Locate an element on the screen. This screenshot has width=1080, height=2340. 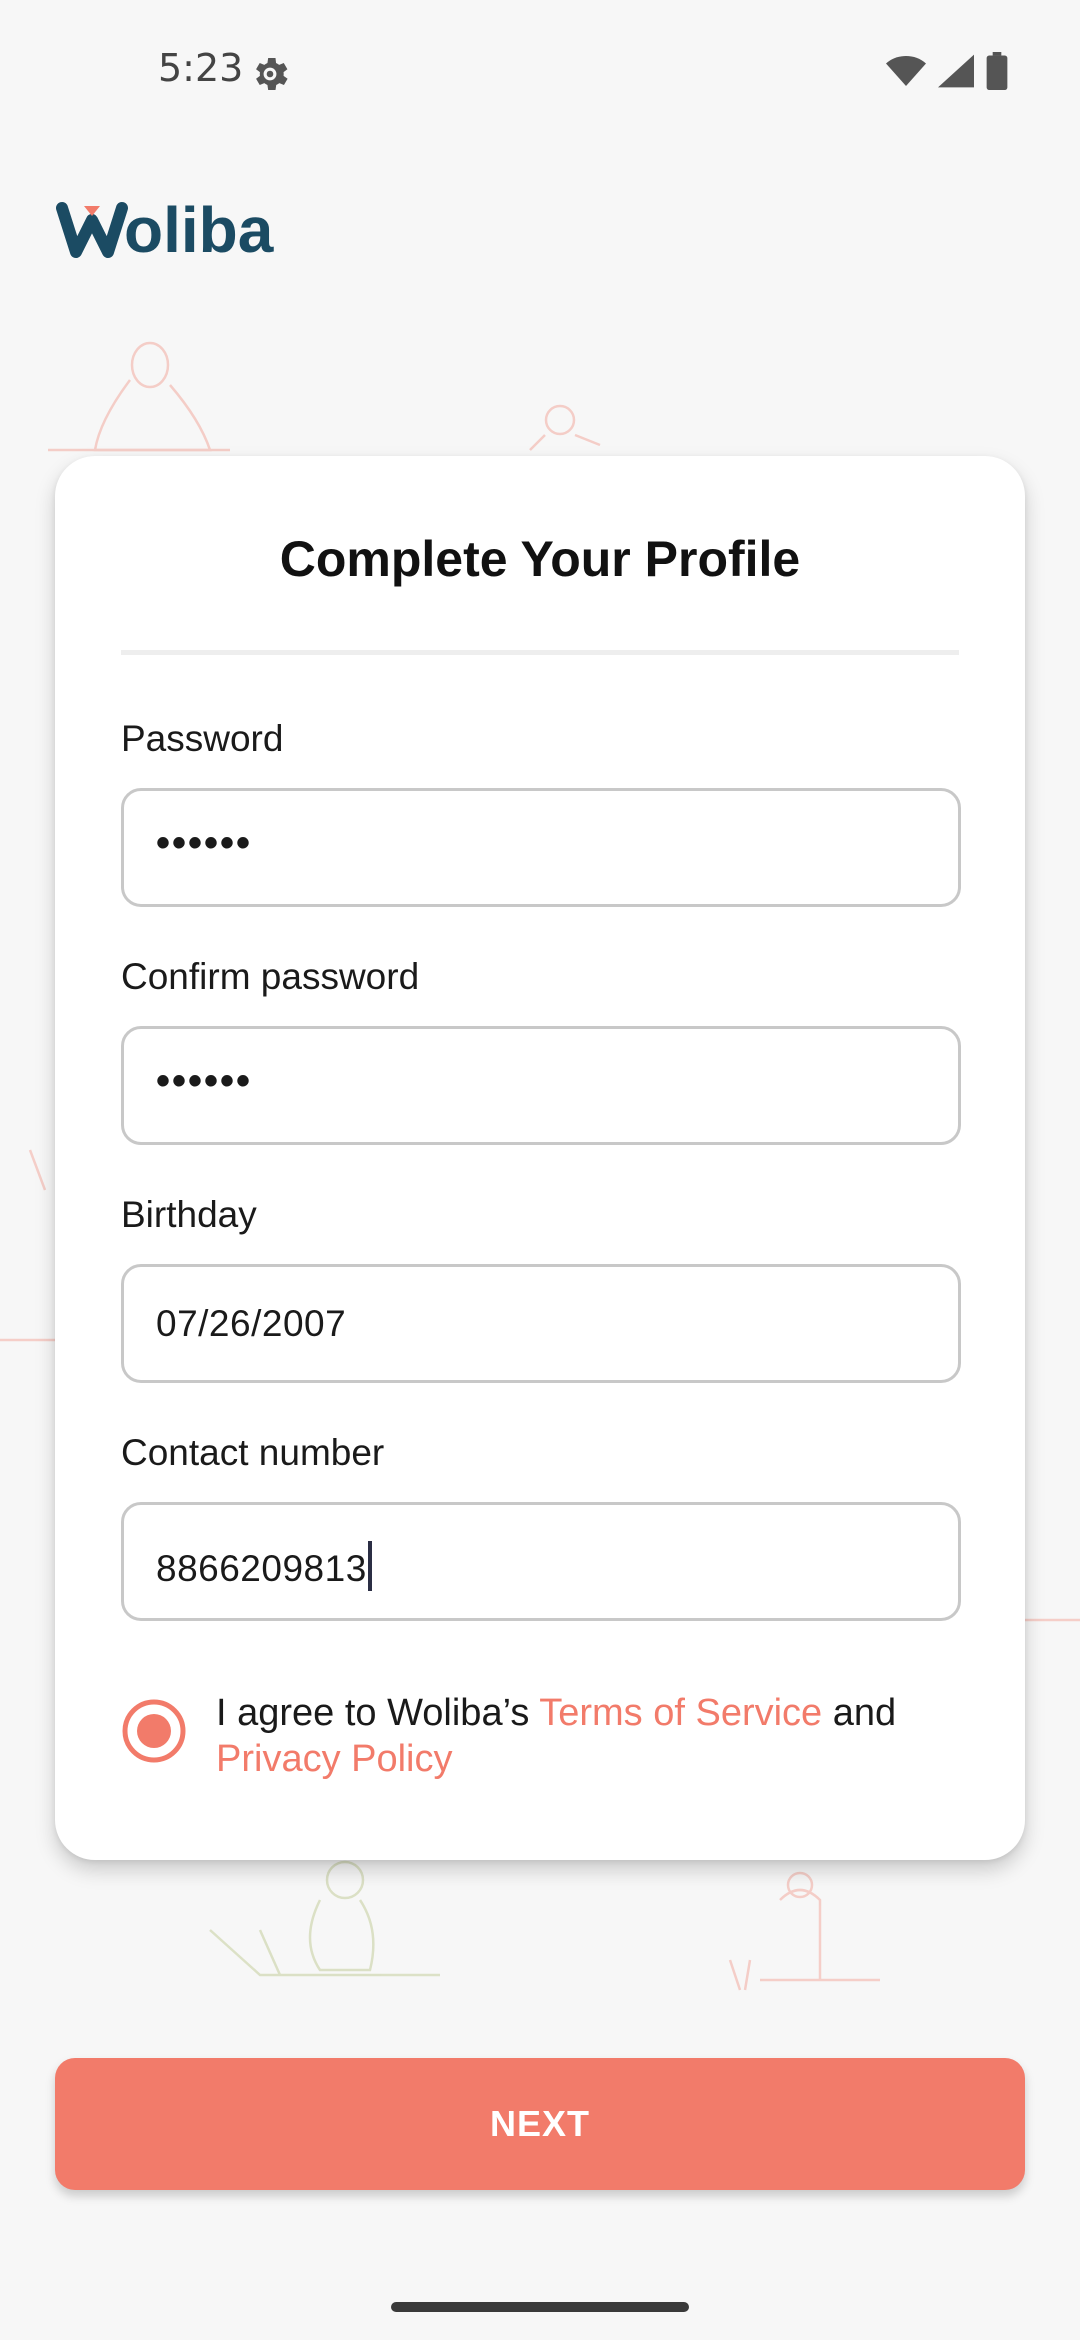
terms-of-service-link: Terms of Service is located at coordinates (680, 1713).